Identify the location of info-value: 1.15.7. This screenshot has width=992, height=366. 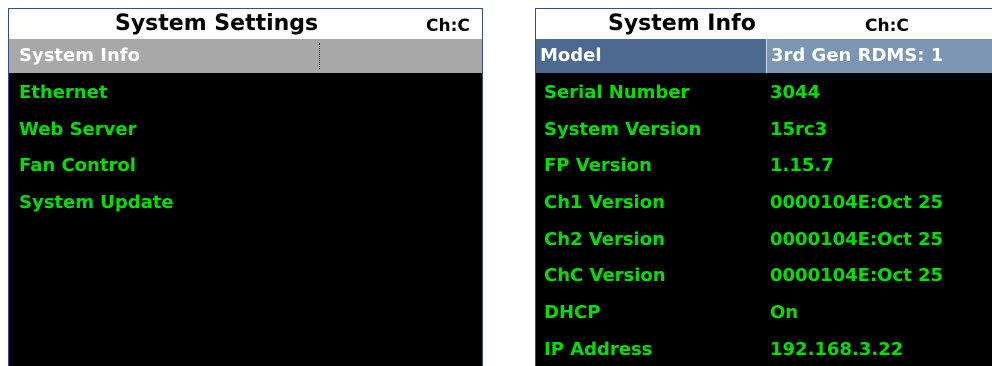
(802, 165).